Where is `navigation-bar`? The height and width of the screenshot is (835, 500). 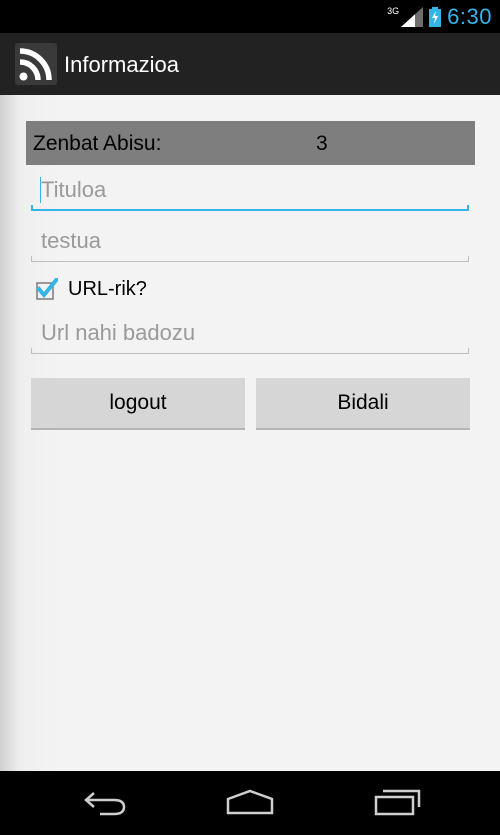
navigation-bar is located at coordinates (250, 803).